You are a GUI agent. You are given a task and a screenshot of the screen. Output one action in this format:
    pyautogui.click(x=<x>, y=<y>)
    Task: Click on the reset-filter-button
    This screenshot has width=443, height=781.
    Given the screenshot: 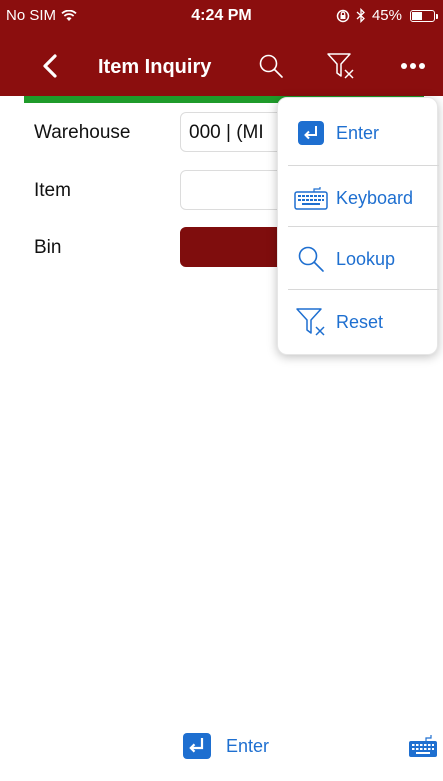 What is the action you would take?
    pyautogui.click(x=341, y=66)
    